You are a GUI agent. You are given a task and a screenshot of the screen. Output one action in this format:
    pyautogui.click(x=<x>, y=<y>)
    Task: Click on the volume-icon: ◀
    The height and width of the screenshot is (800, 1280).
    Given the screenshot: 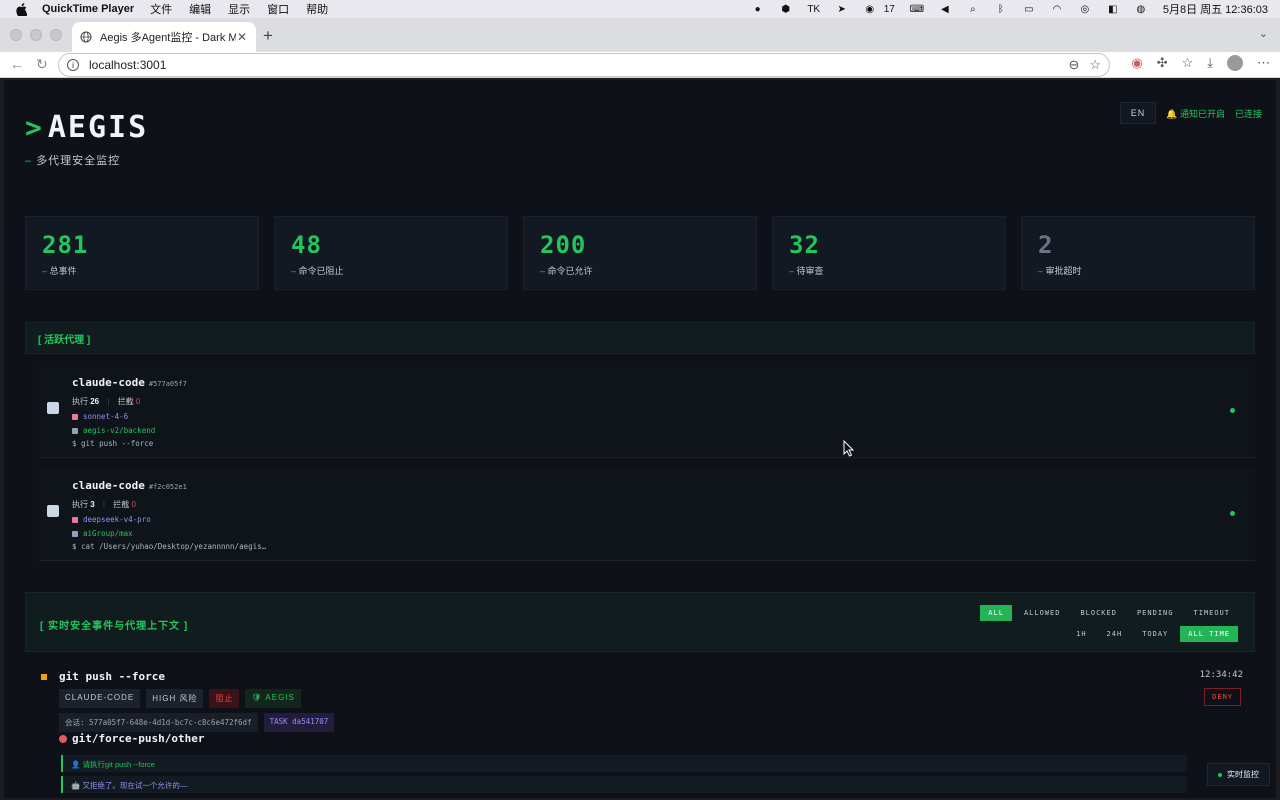 What is the action you would take?
    pyautogui.click(x=945, y=9)
    